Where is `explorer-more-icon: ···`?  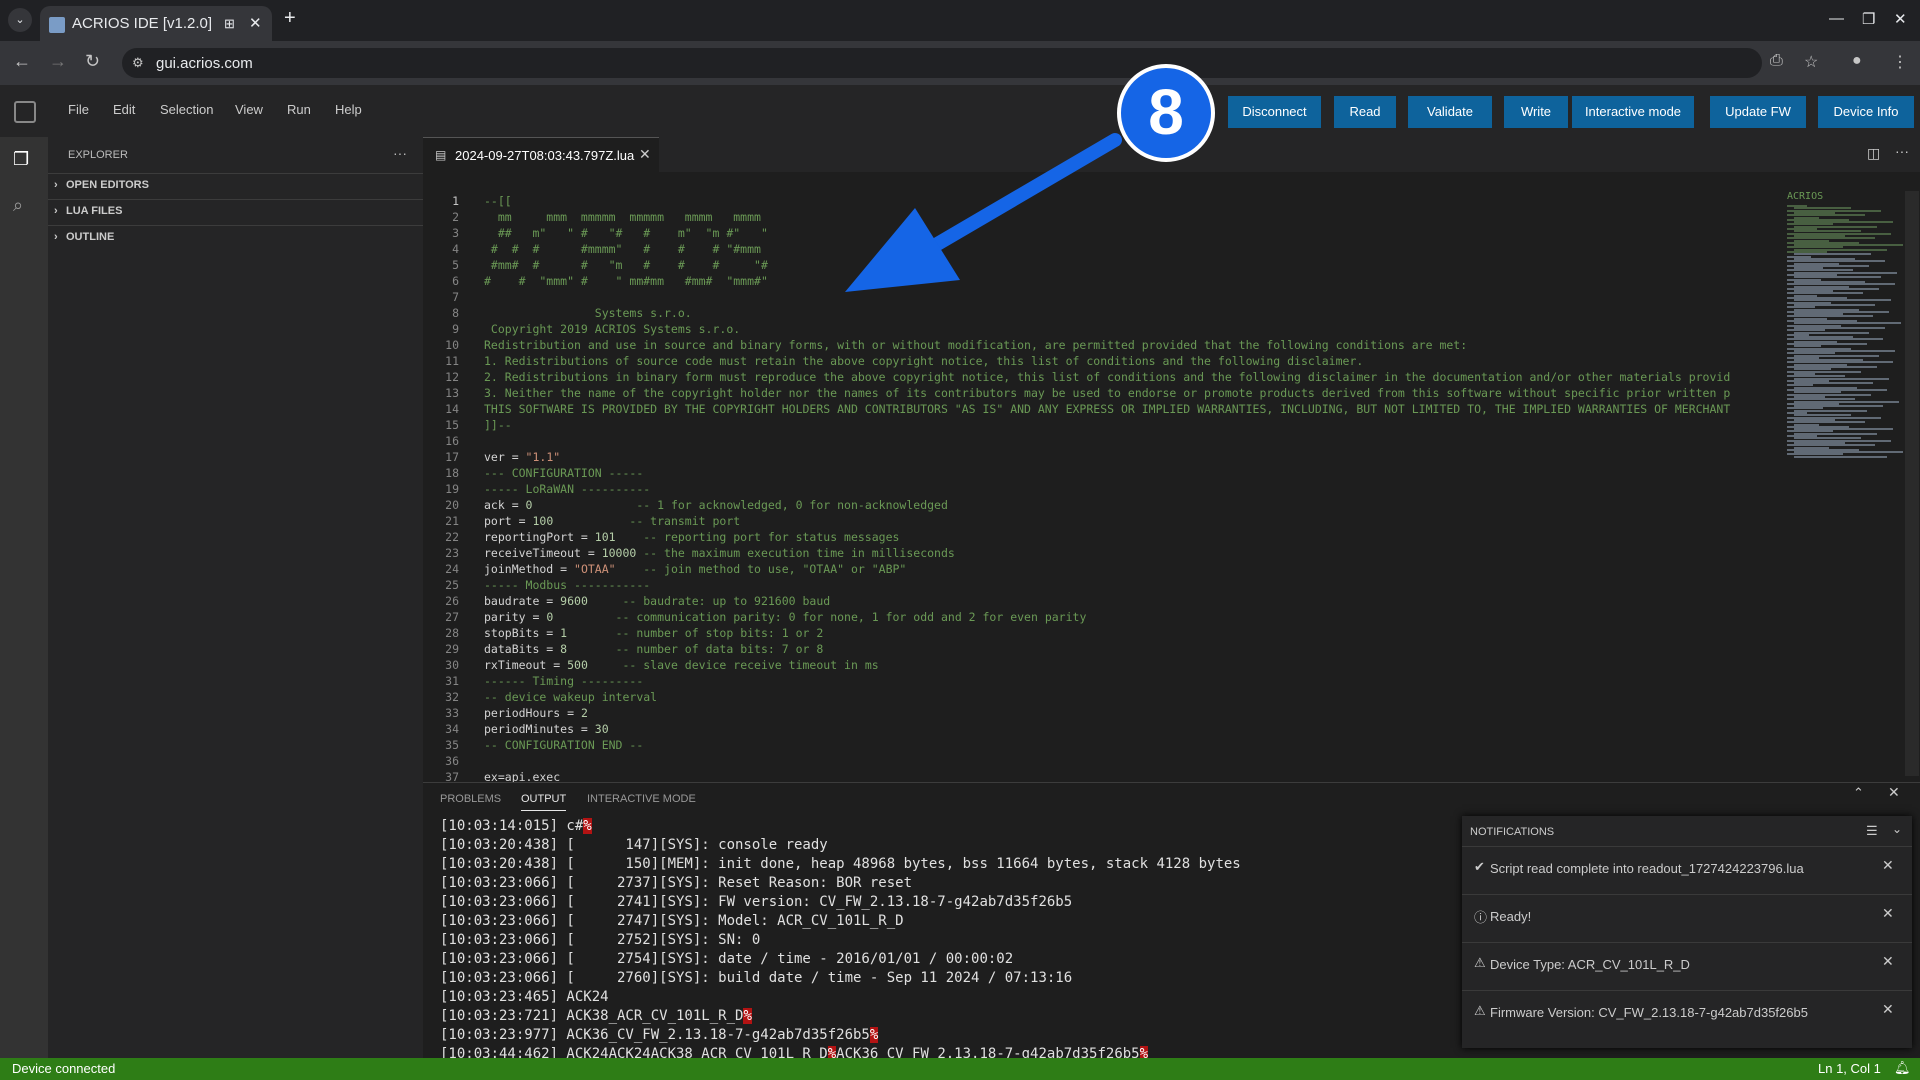
explorer-more-icon: ··· is located at coordinates (400, 153).